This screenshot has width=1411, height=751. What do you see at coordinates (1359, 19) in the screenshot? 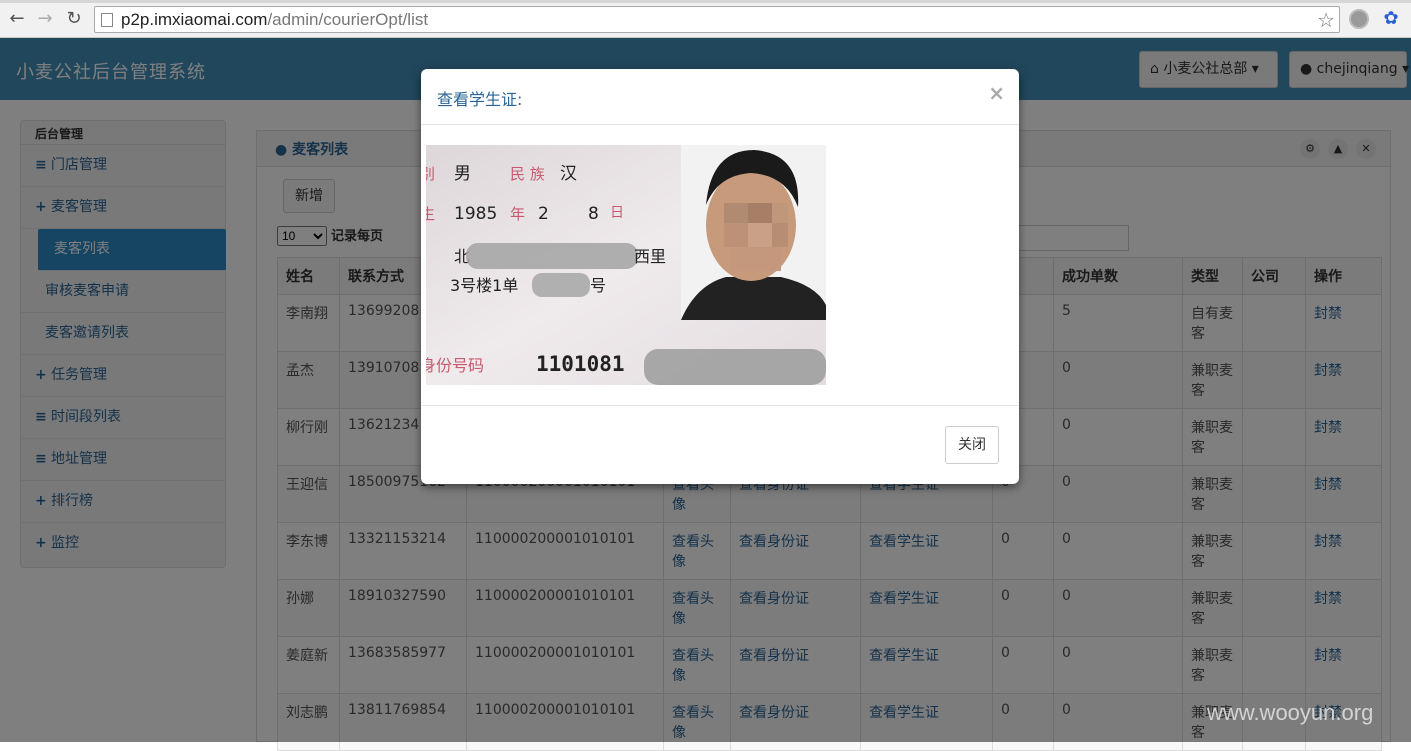
I see `extension-globe-icon` at bounding box center [1359, 19].